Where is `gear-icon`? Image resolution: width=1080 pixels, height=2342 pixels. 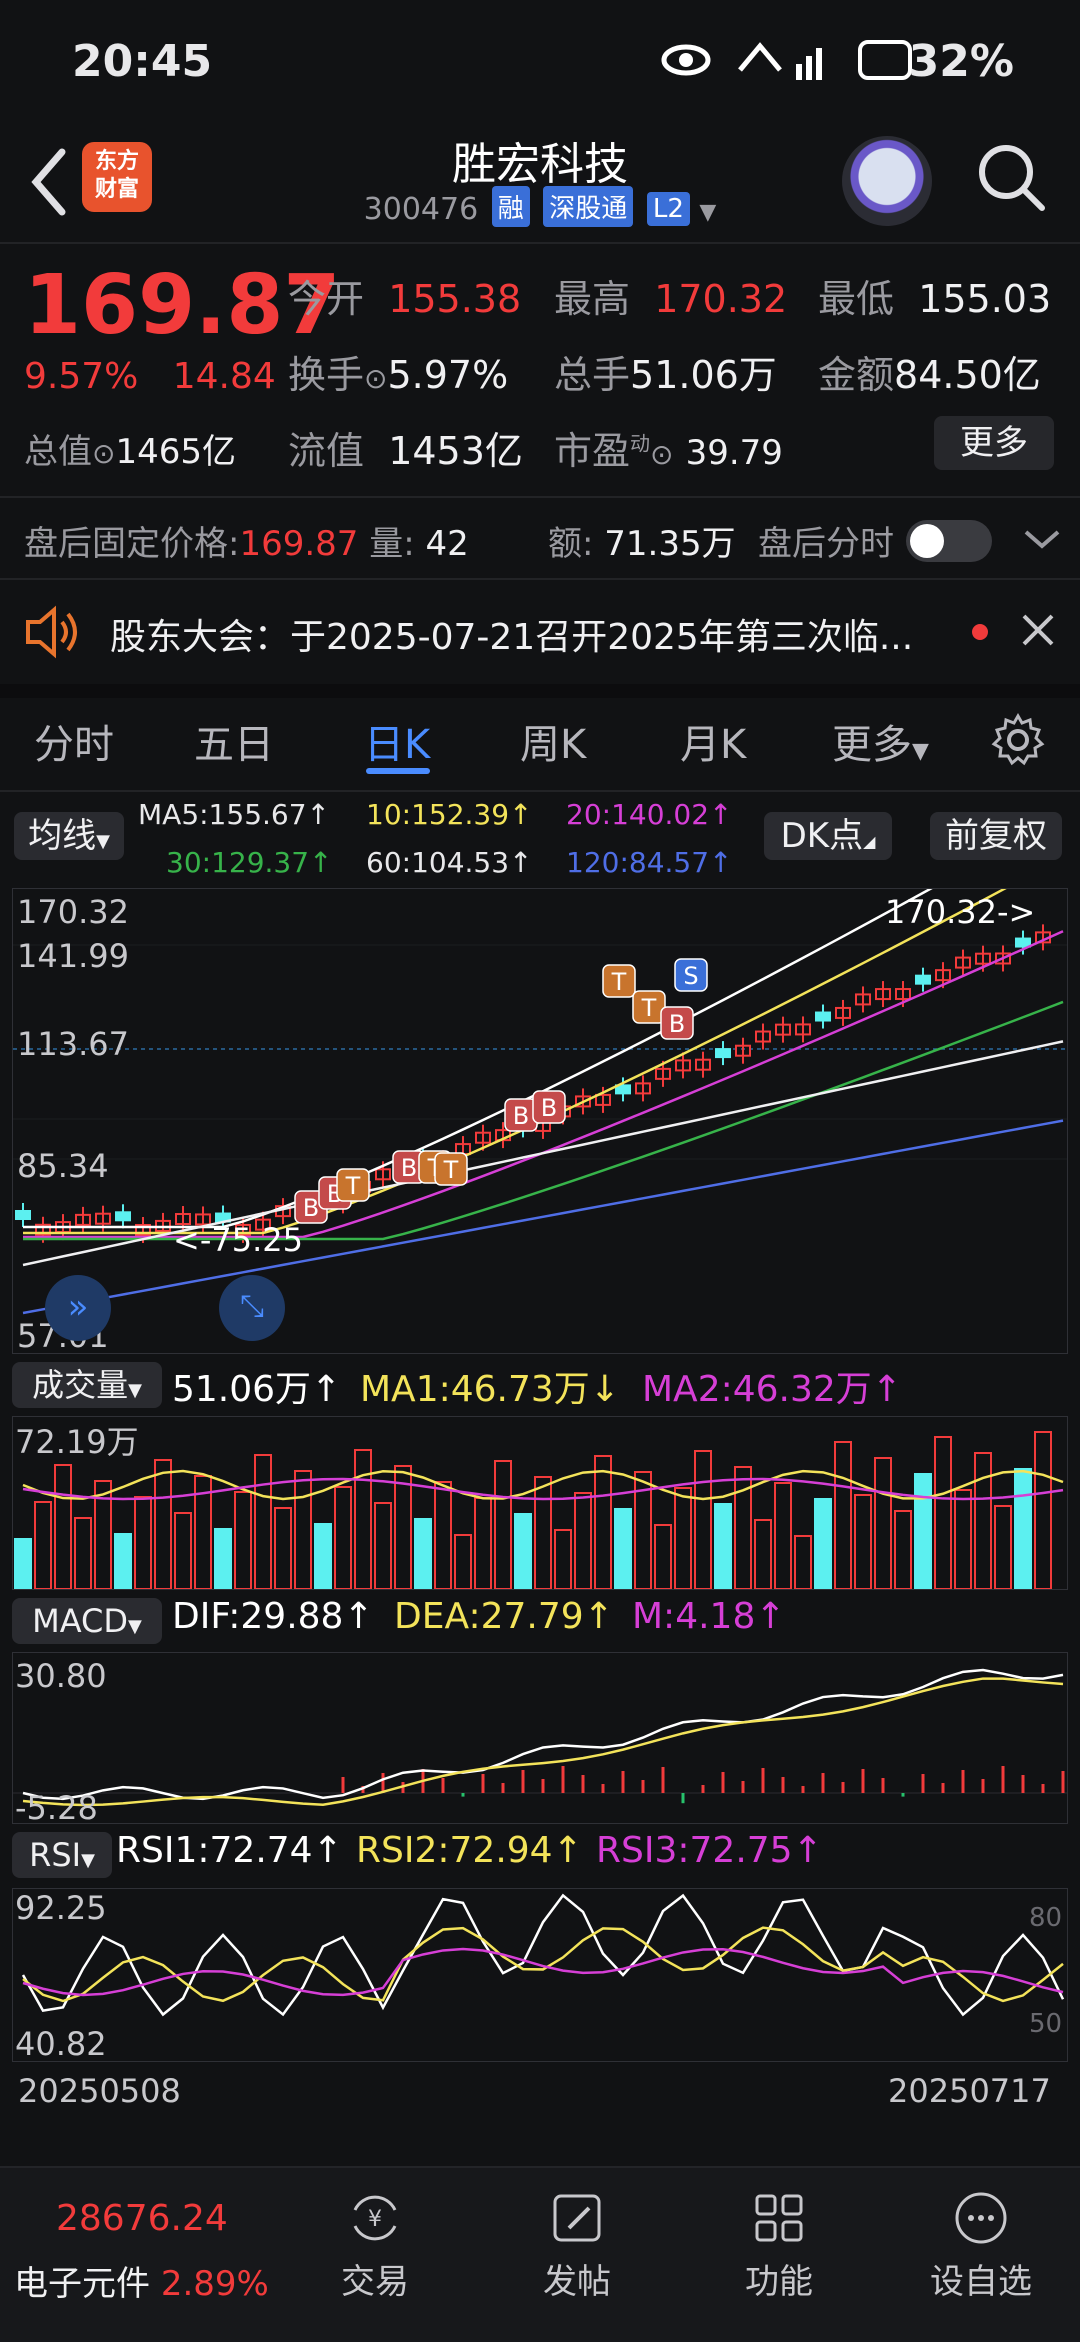 gear-icon is located at coordinates (1018, 740).